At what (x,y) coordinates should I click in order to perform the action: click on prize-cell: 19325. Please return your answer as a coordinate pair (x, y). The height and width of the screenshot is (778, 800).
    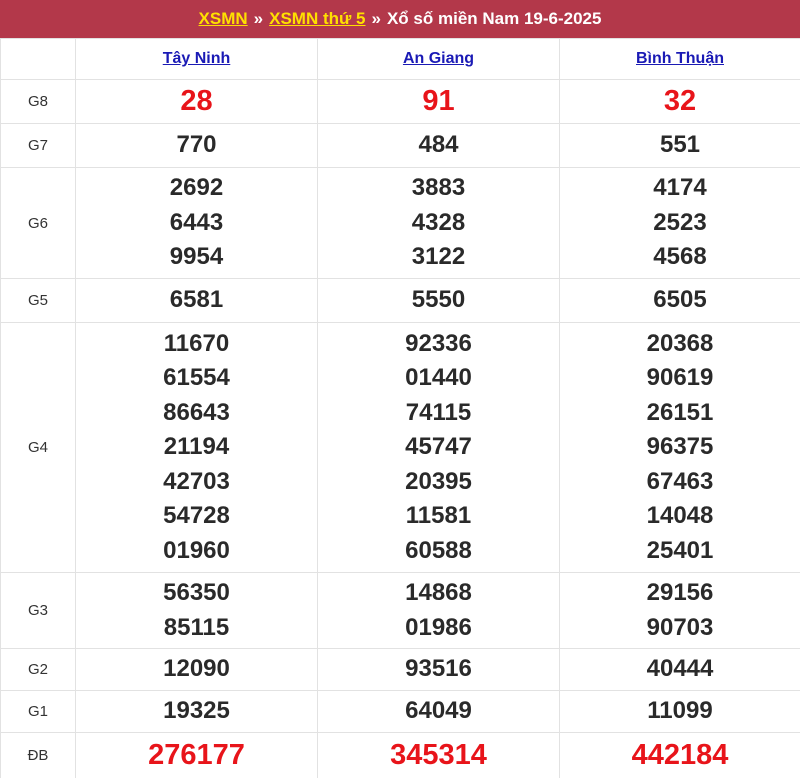
    Looking at the image, I should click on (196, 711).